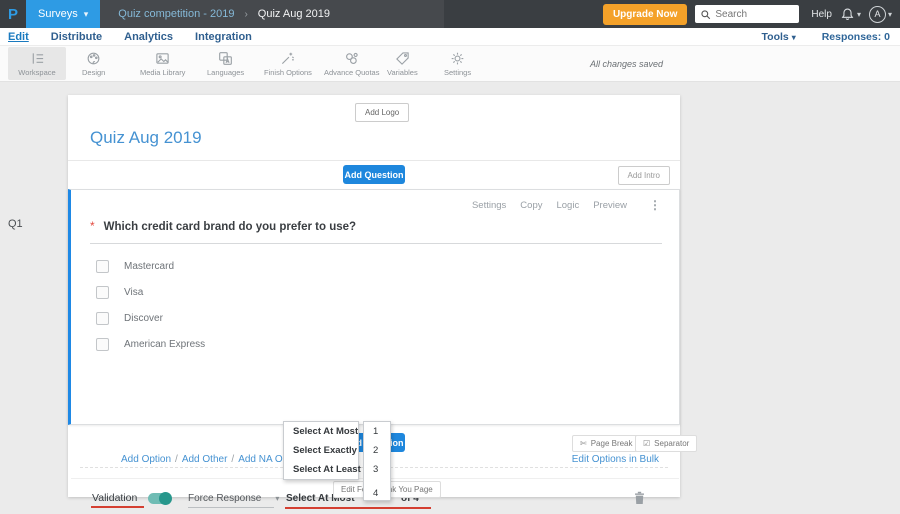  I want to click on option-links: Add Option / Add Other / Add NA Option, so click(212, 459).